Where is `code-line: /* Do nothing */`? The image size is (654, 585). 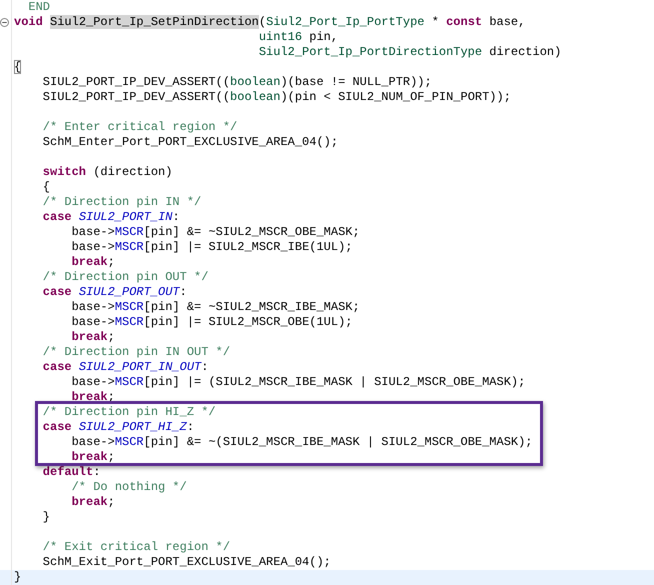 code-line: /* Do nothing */ is located at coordinates (128, 487).